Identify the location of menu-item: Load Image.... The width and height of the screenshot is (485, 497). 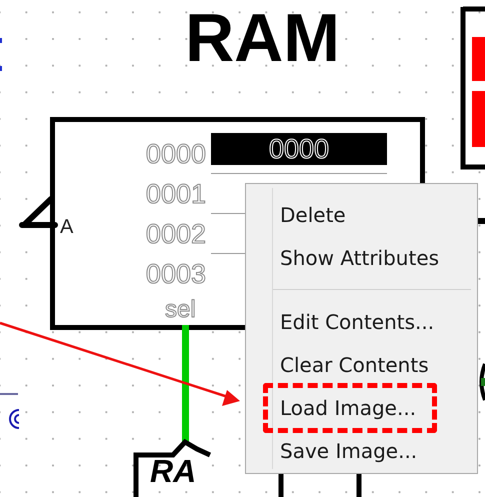
(350, 407).